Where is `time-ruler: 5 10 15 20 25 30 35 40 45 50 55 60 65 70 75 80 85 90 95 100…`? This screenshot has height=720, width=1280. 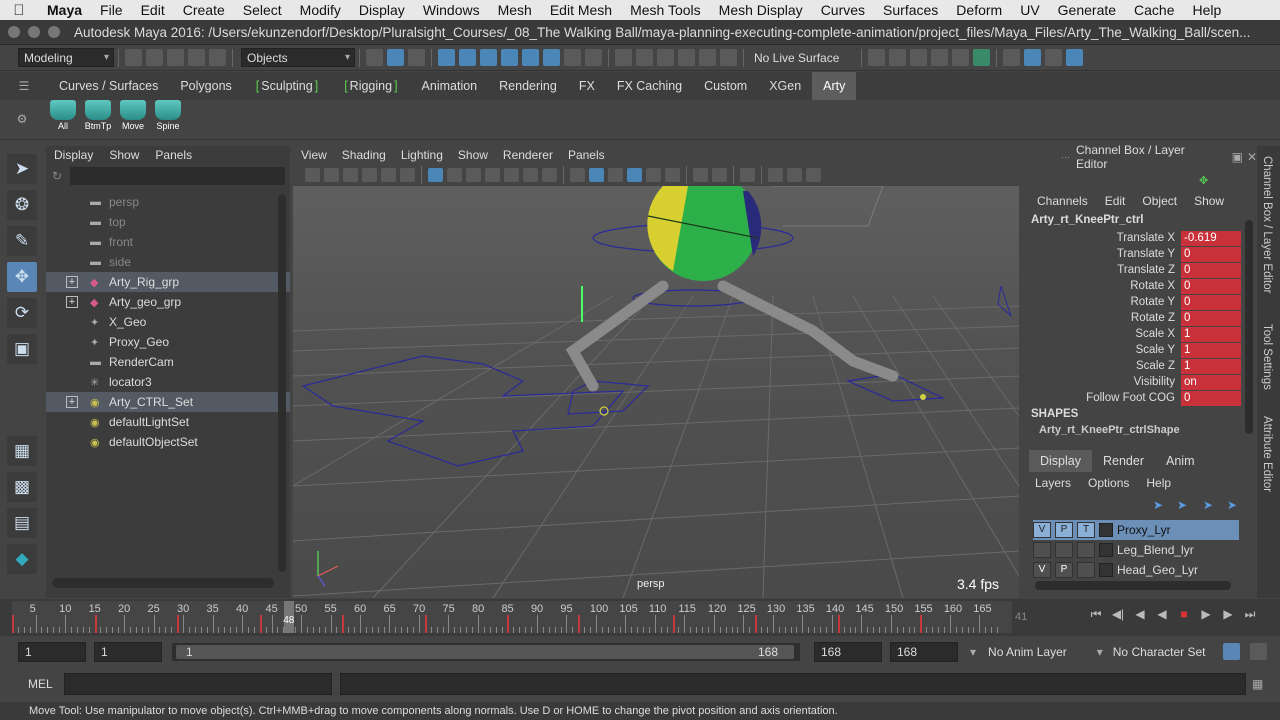
time-ruler: 5 10 15 20 25 30 35 40 45 50 55 60 65 70 75 80 85 90 95 100… is located at coordinates (512, 617).